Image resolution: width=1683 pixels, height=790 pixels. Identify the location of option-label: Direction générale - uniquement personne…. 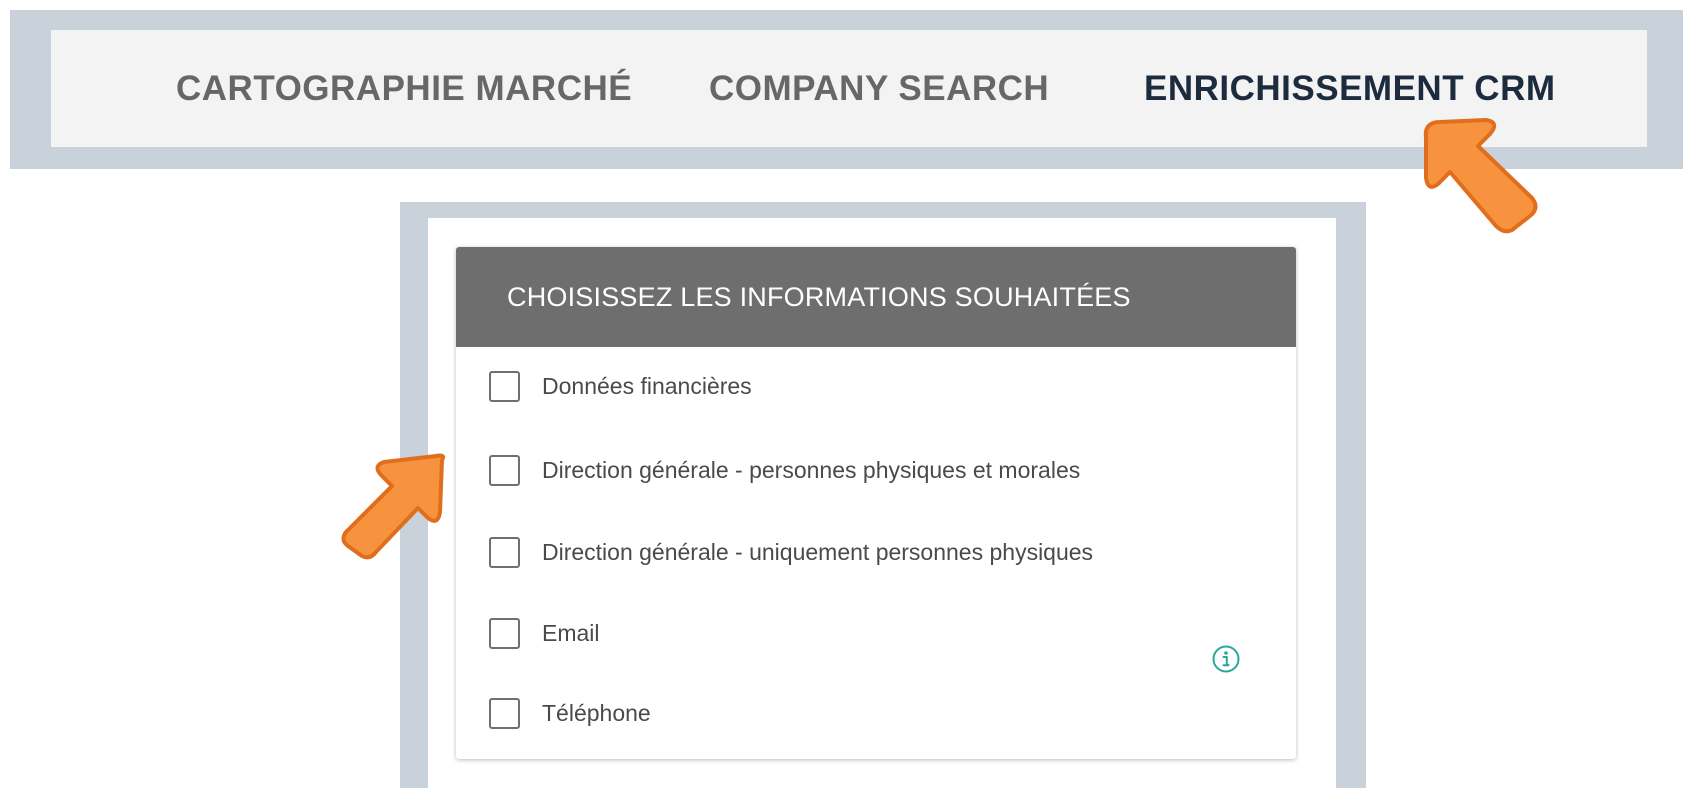
(818, 551).